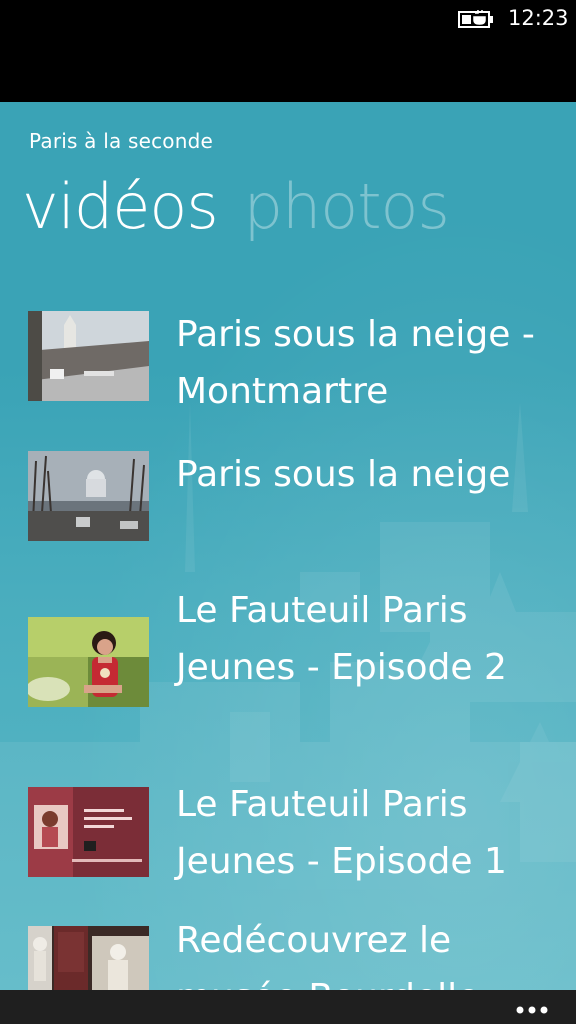 The width and height of the screenshot is (576, 1024). I want to click on list-item: Le Fauteuil Paris Jeunes - Episode 1, so click(298, 836).